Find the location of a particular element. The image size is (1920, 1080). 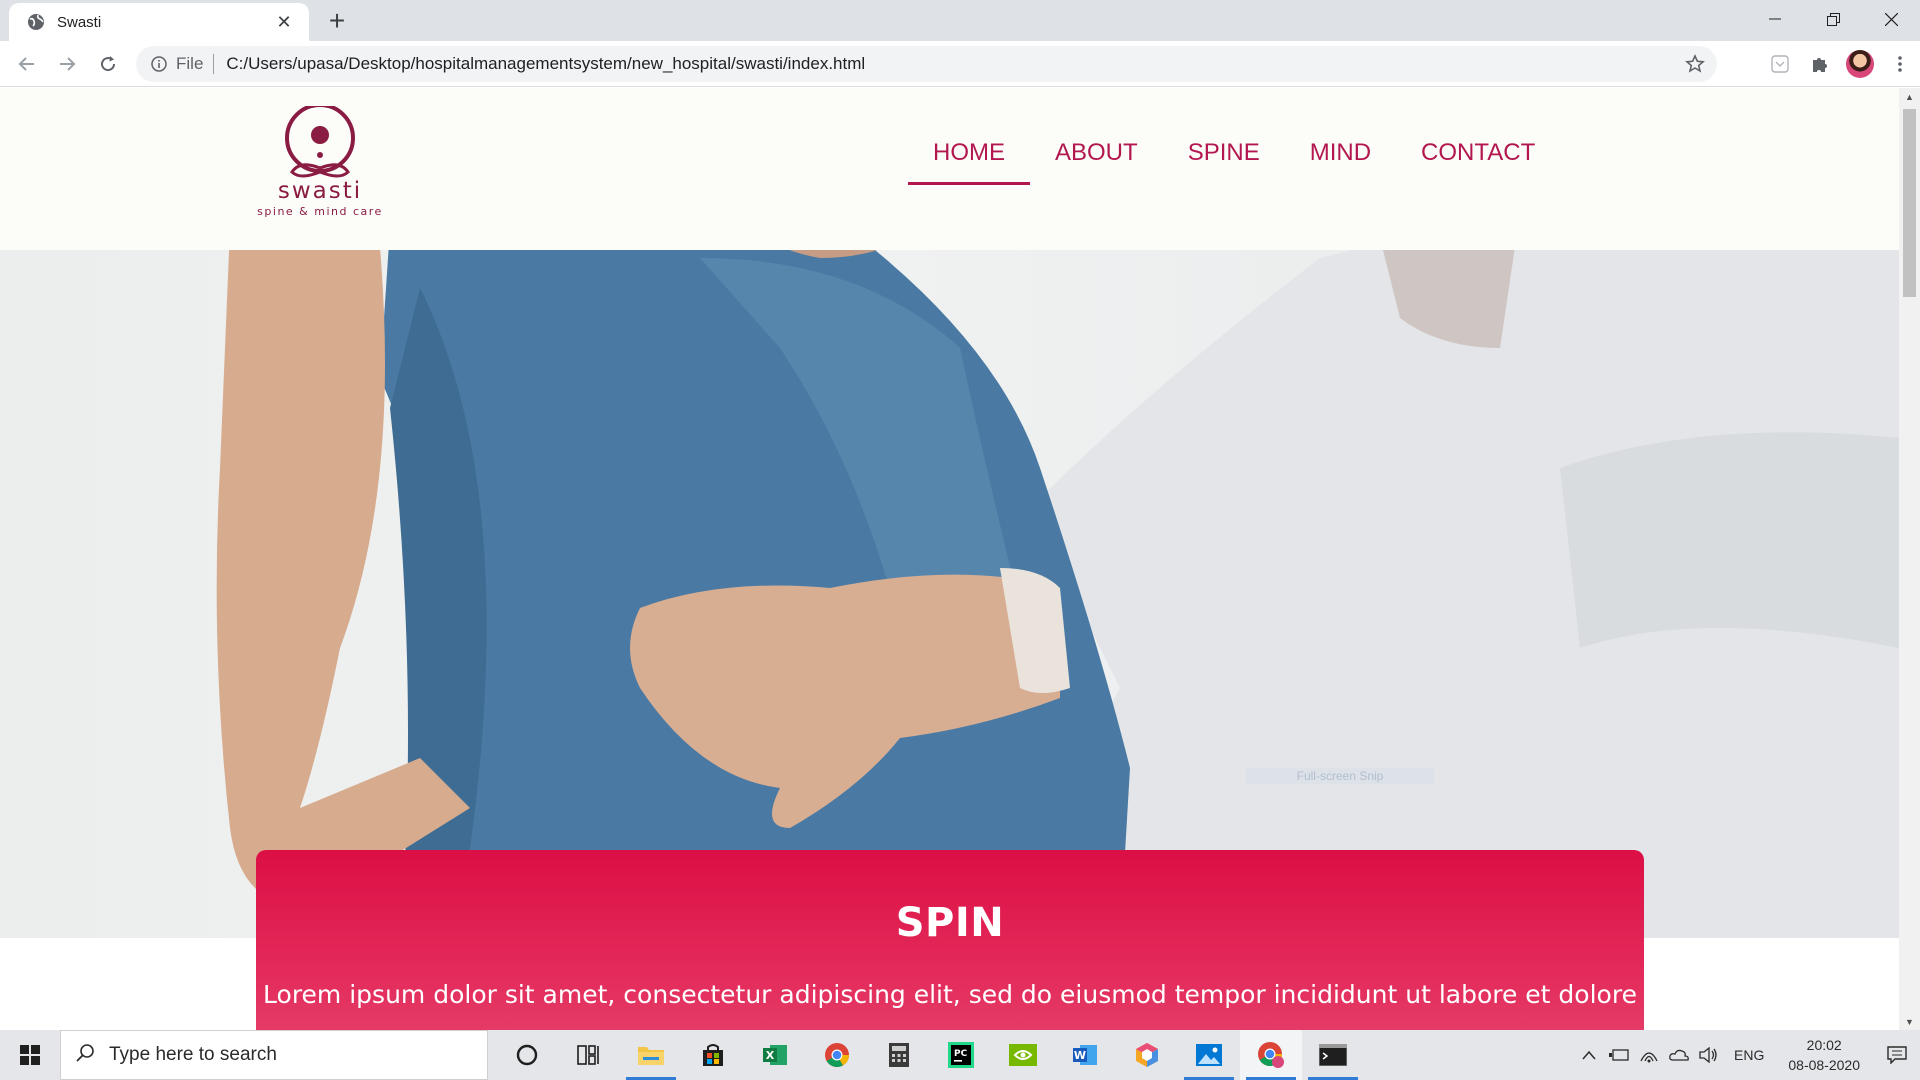

word-icon: W is located at coordinates (1085, 1055).